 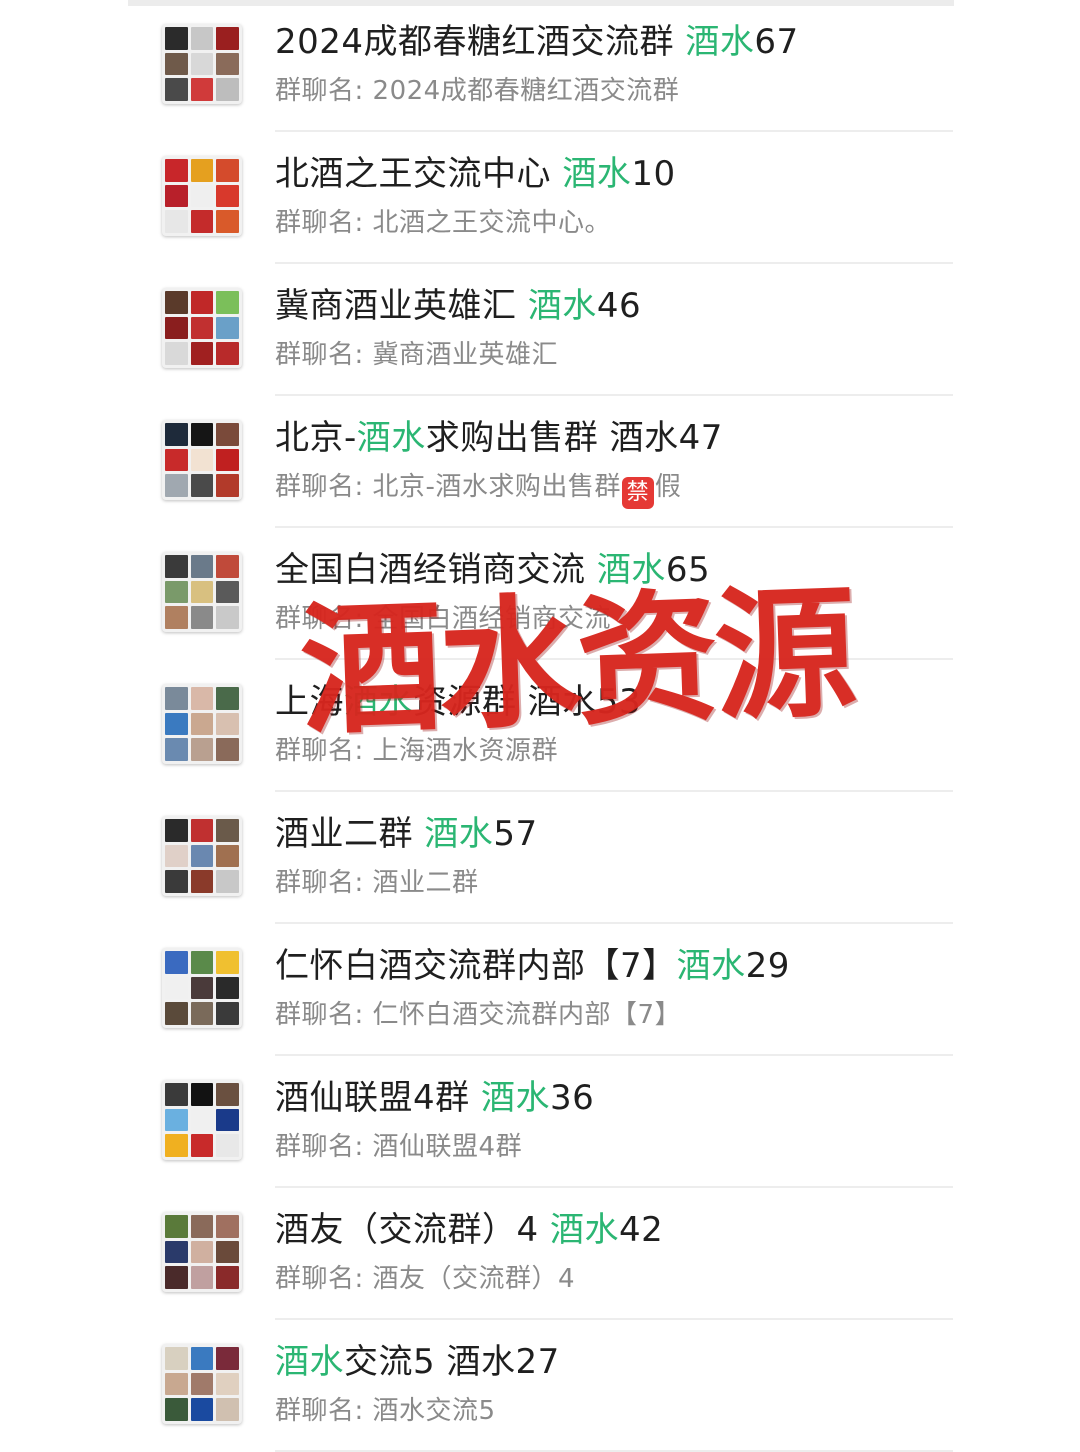 What do you see at coordinates (477, 91) in the screenshot?
I see `group-subtitle: 群聊名: 2024成都春糖红酒交流群` at bounding box center [477, 91].